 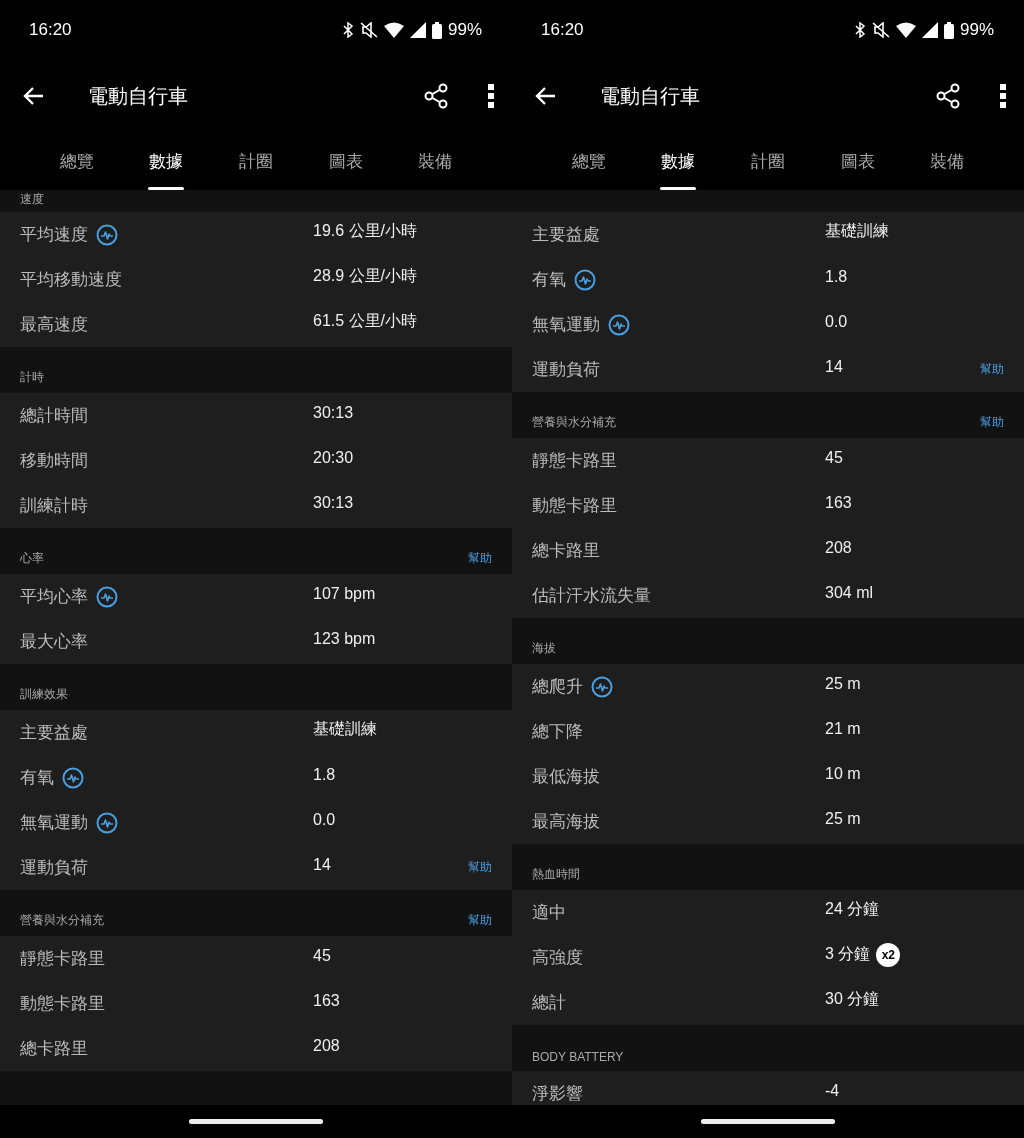 What do you see at coordinates (344, 593) in the screenshot?
I see `metric-value: 107 bpm` at bounding box center [344, 593].